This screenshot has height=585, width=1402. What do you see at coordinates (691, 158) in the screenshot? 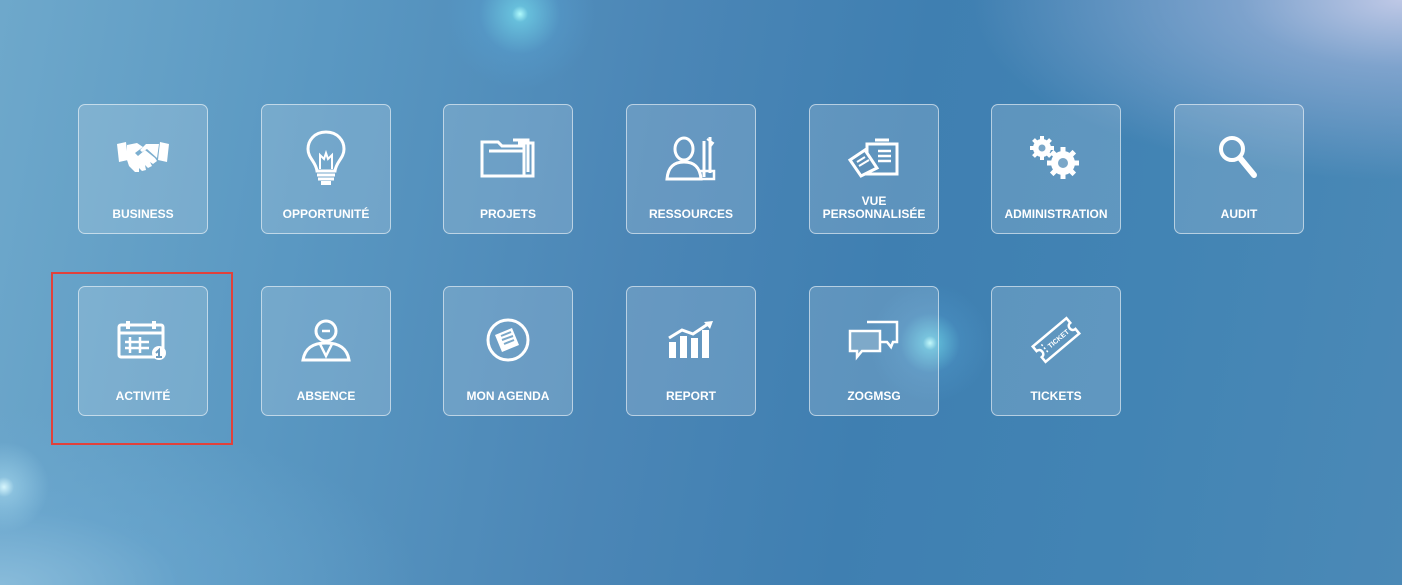
I see `person-tools-icon` at bounding box center [691, 158].